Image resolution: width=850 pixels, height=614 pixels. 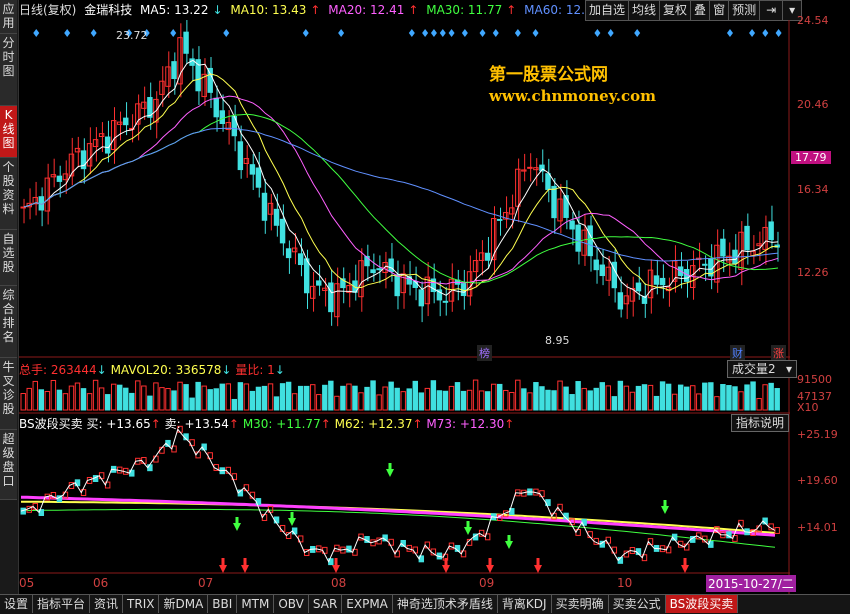 What do you see at coordinates (557, 340) in the screenshot?
I see `low-annotation: 8.95` at bounding box center [557, 340].